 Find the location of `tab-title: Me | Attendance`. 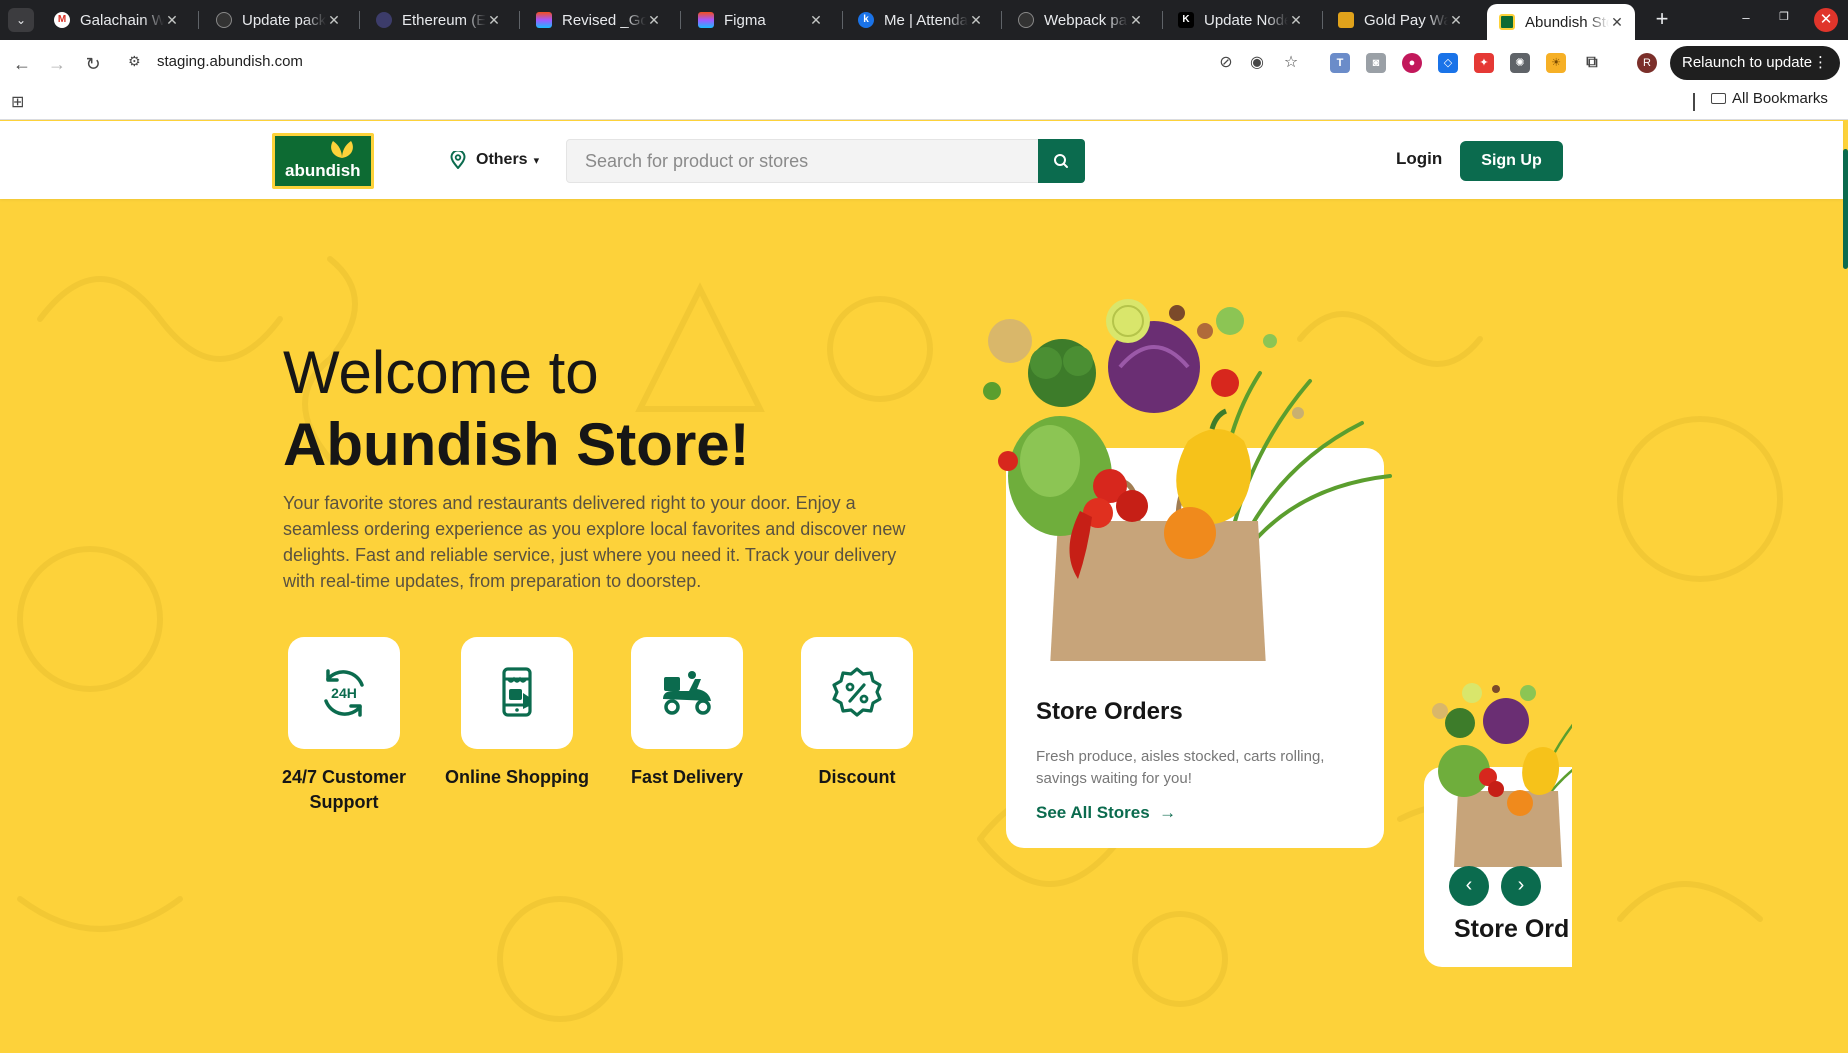

tab-title: Me | Attendance is located at coordinates (926, 20).